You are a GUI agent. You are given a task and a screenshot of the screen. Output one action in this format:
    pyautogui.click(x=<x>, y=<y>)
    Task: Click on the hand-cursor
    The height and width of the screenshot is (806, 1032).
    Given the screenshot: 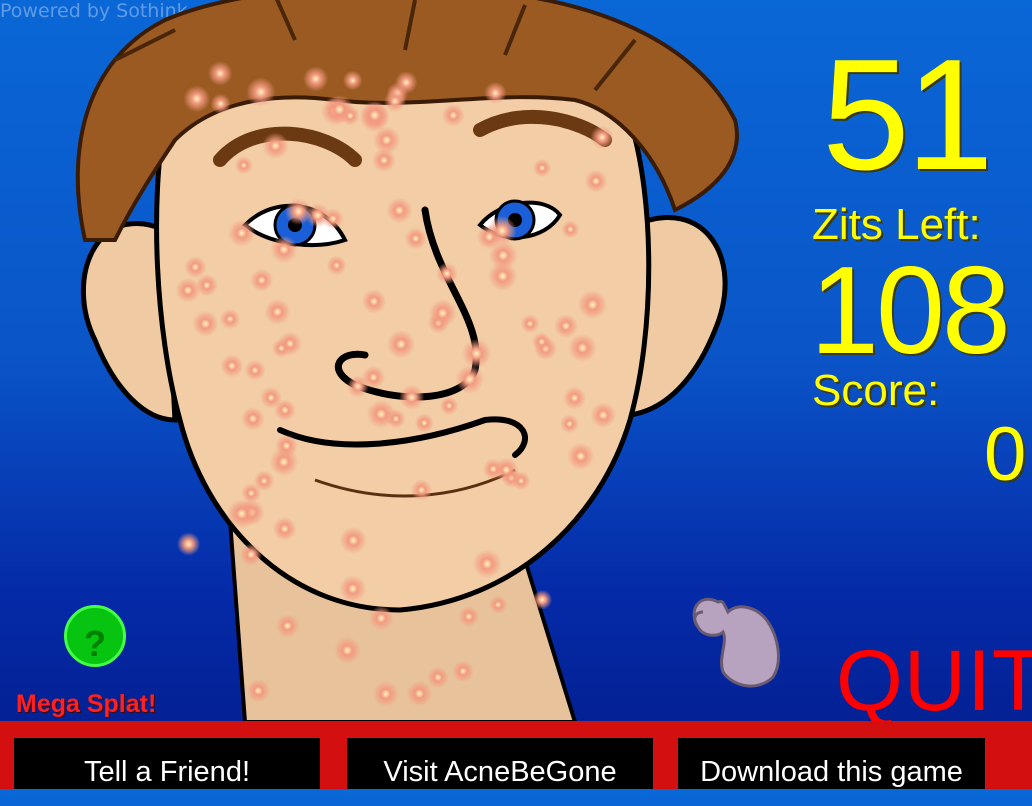 What is the action you would take?
    pyautogui.click(x=735, y=638)
    